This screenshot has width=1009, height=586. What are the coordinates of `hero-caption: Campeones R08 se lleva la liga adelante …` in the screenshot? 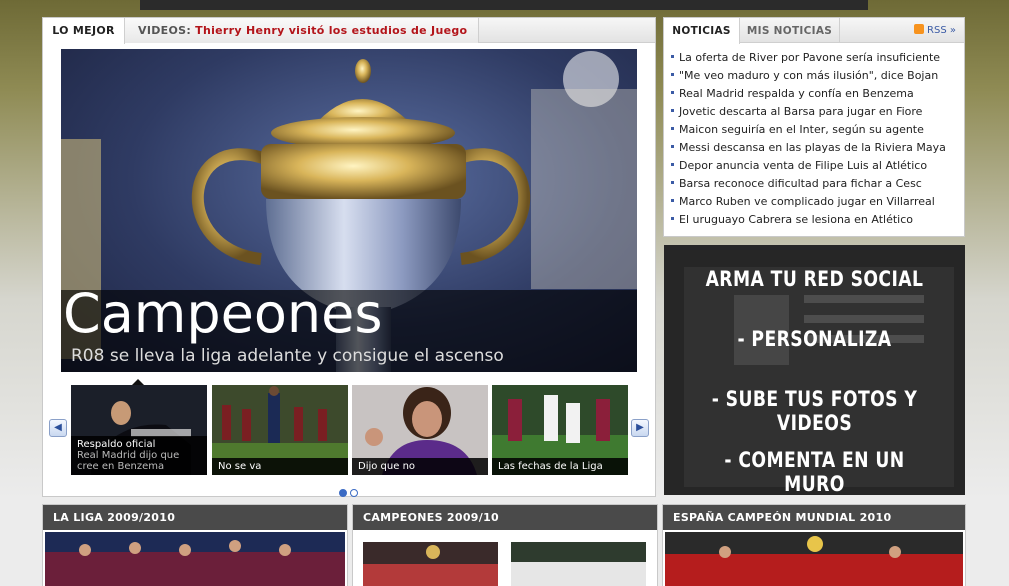 It's located at (349, 327).